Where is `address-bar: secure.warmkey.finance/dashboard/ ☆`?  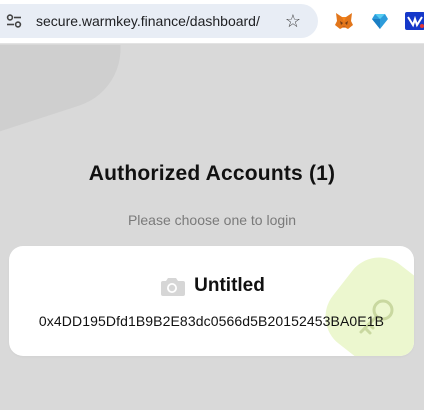
address-bar: secure.warmkey.finance/dashboard/ ☆ is located at coordinates (159, 21).